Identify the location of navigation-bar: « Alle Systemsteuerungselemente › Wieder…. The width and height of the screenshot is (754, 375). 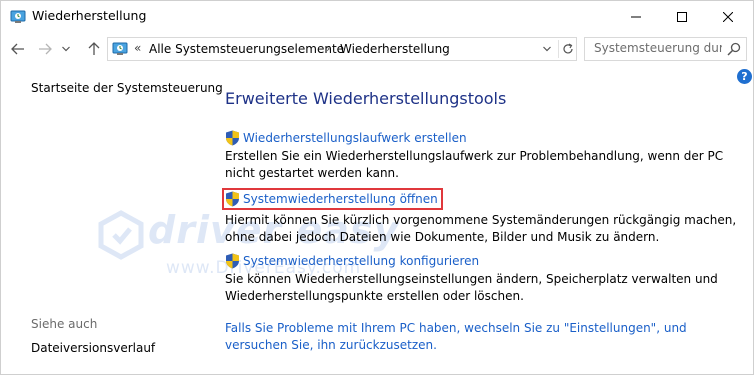
(377, 49).